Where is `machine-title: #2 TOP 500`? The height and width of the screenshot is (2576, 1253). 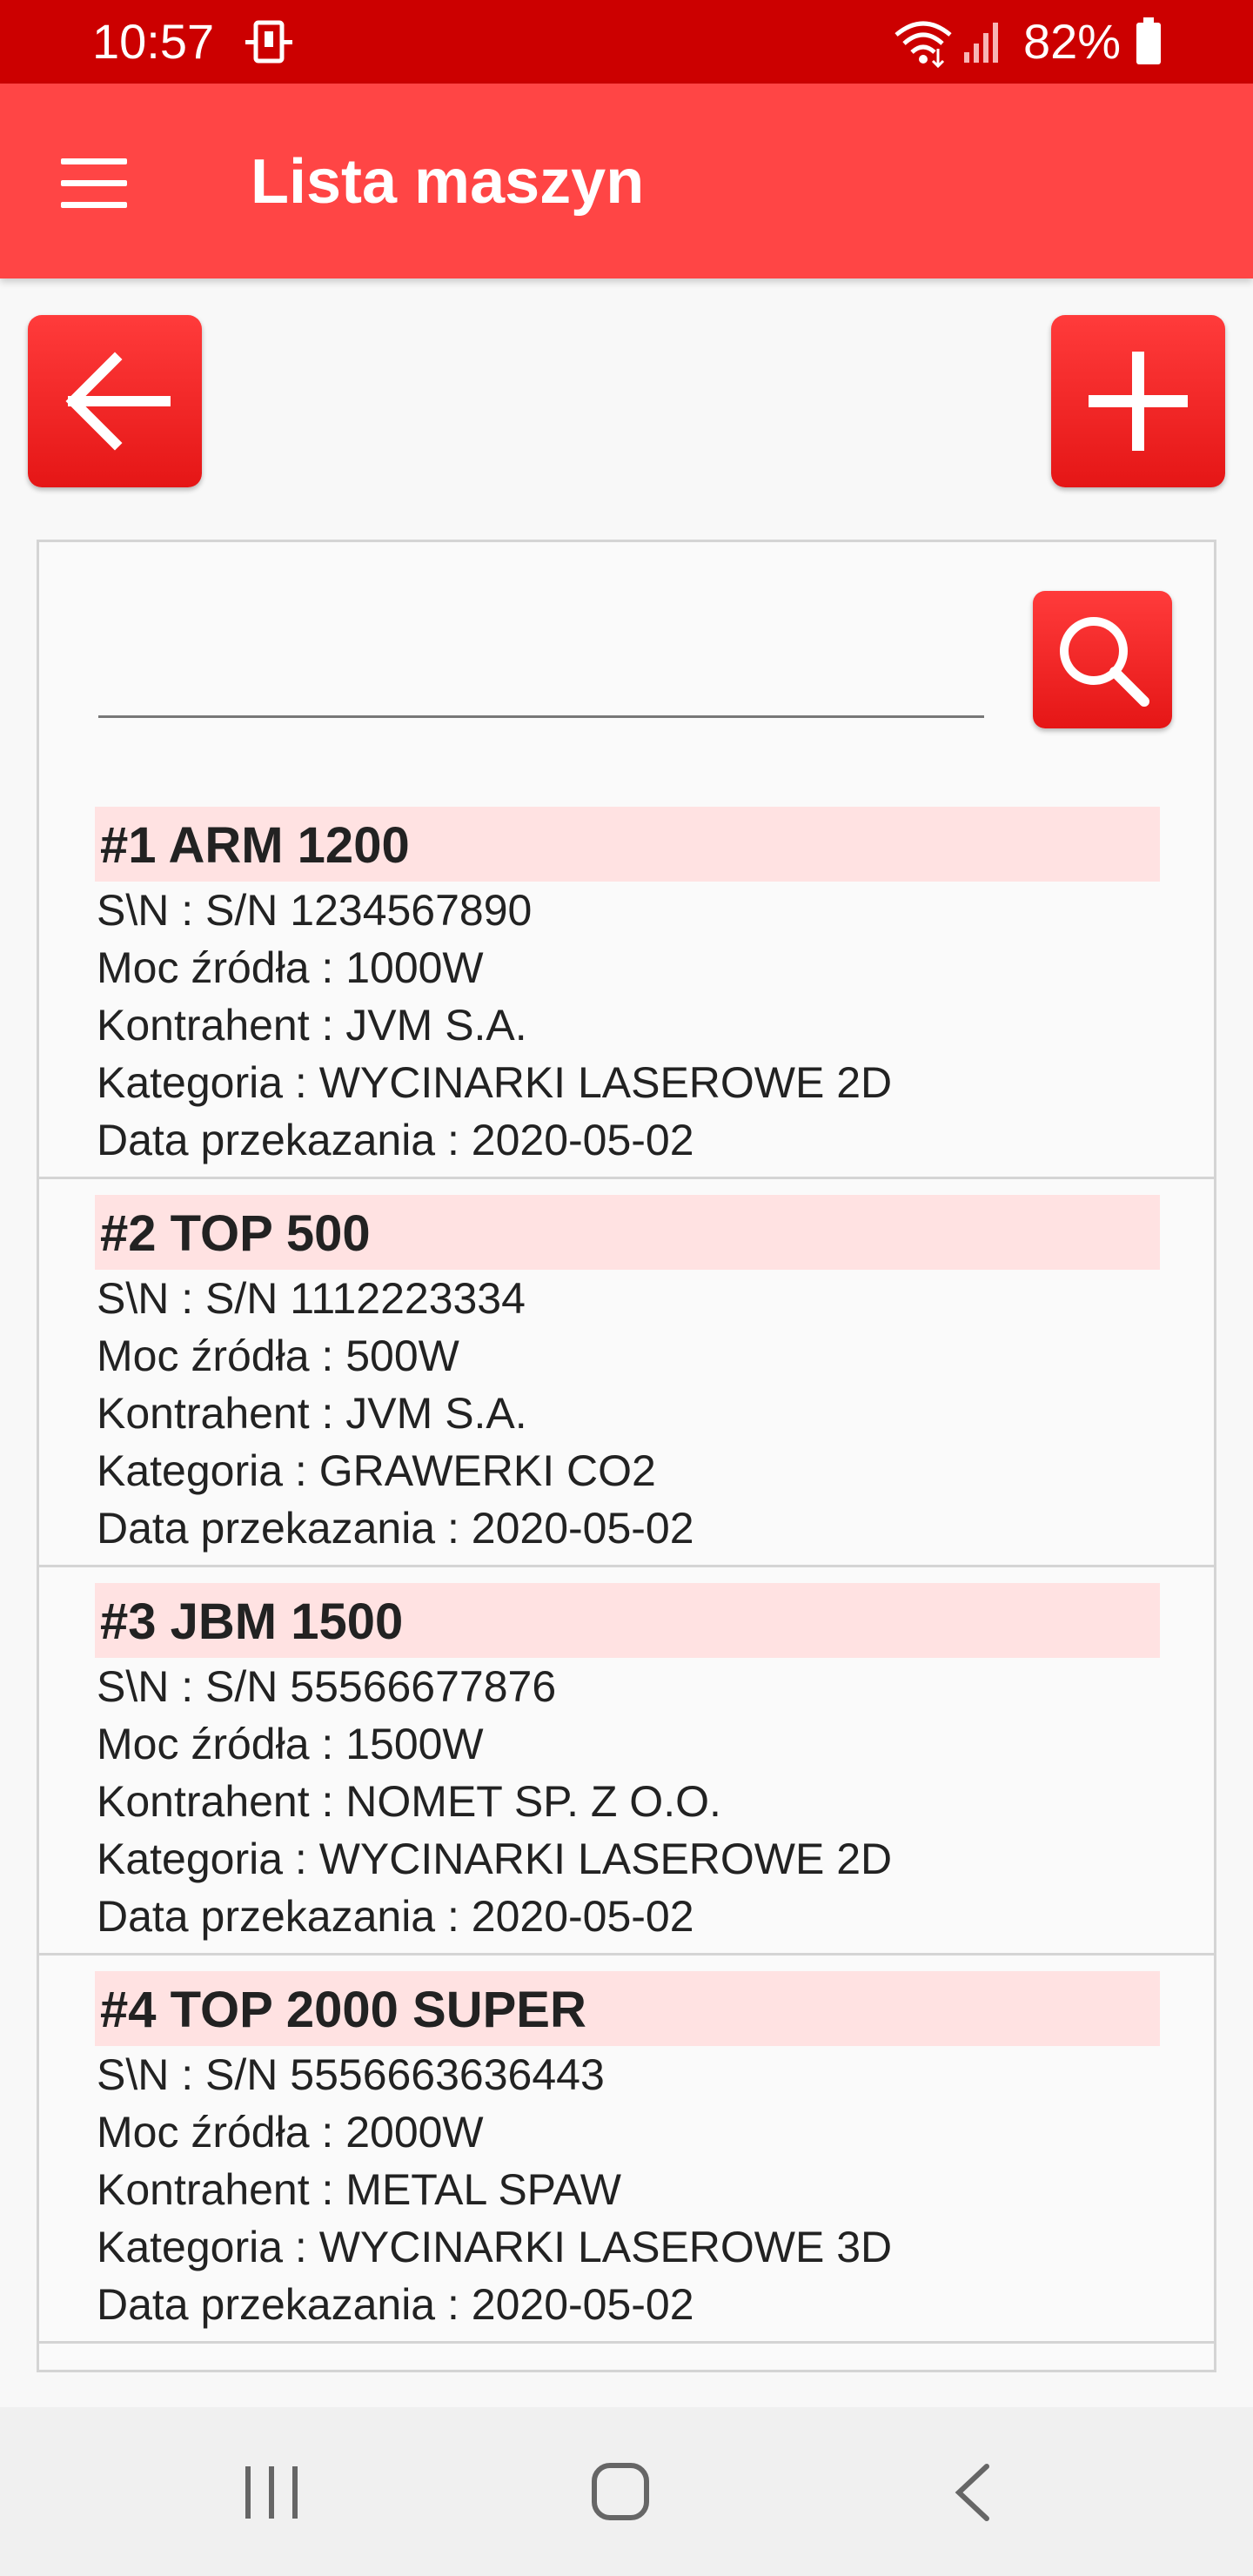
machine-title: #2 TOP 500 is located at coordinates (627, 1232).